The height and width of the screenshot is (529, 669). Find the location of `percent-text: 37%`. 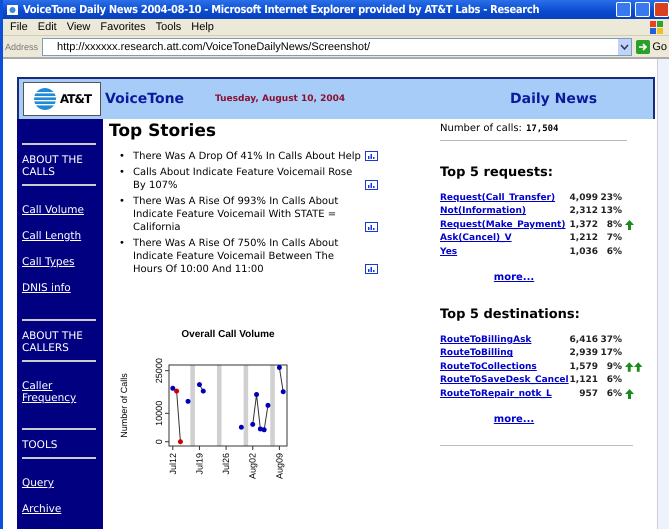

percent-text: 37% is located at coordinates (610, 340).